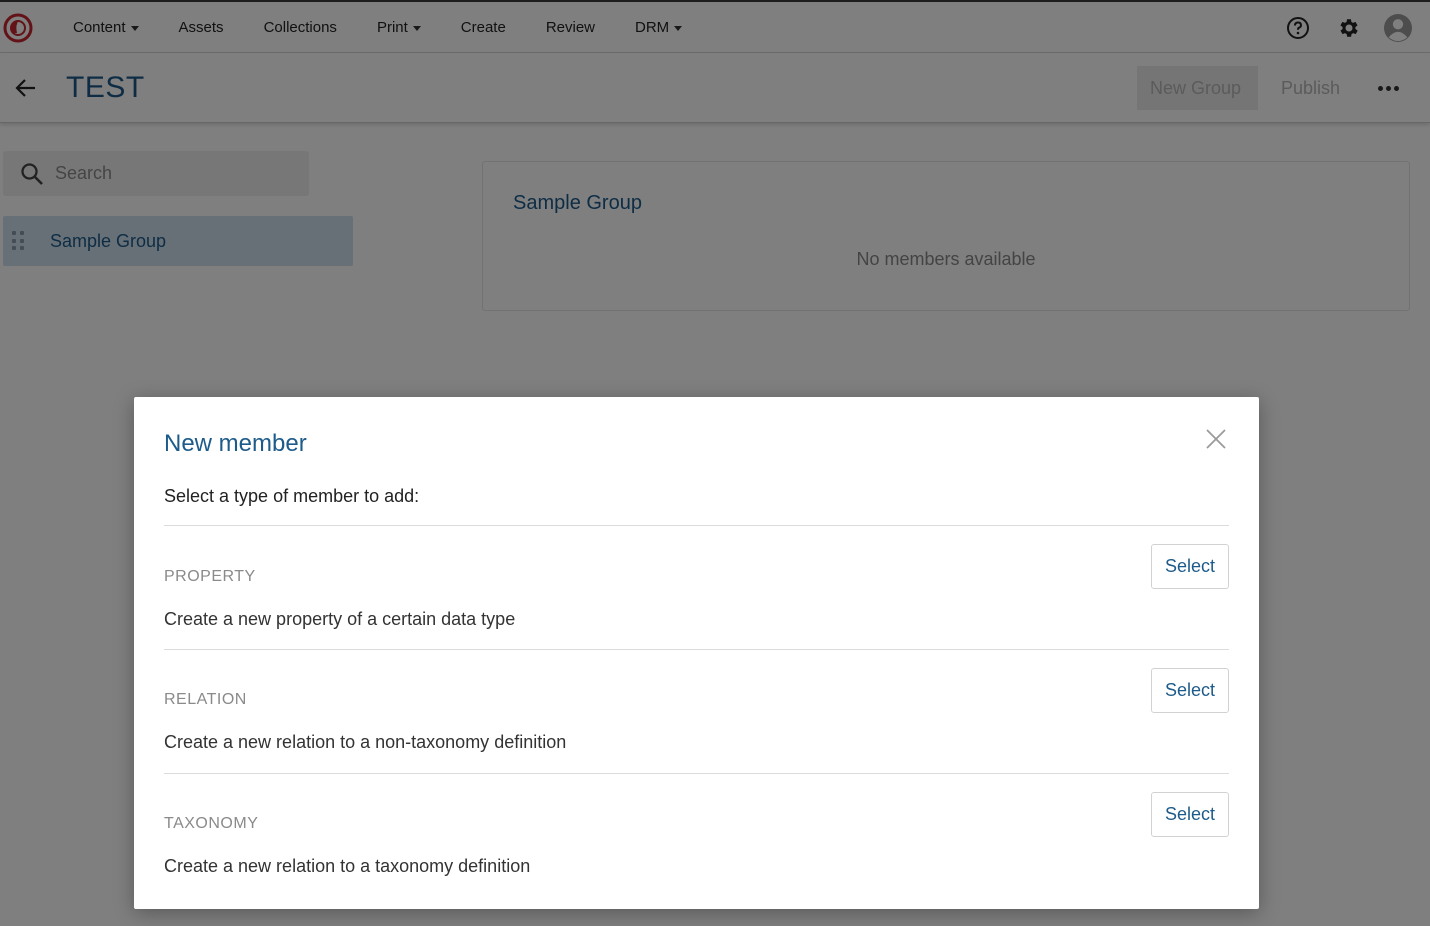 This screenshot has height=926, width=1430. Describe the element at coordinates (1190, 566) in the screenshot. I see `select-property-button: Select` at that location.